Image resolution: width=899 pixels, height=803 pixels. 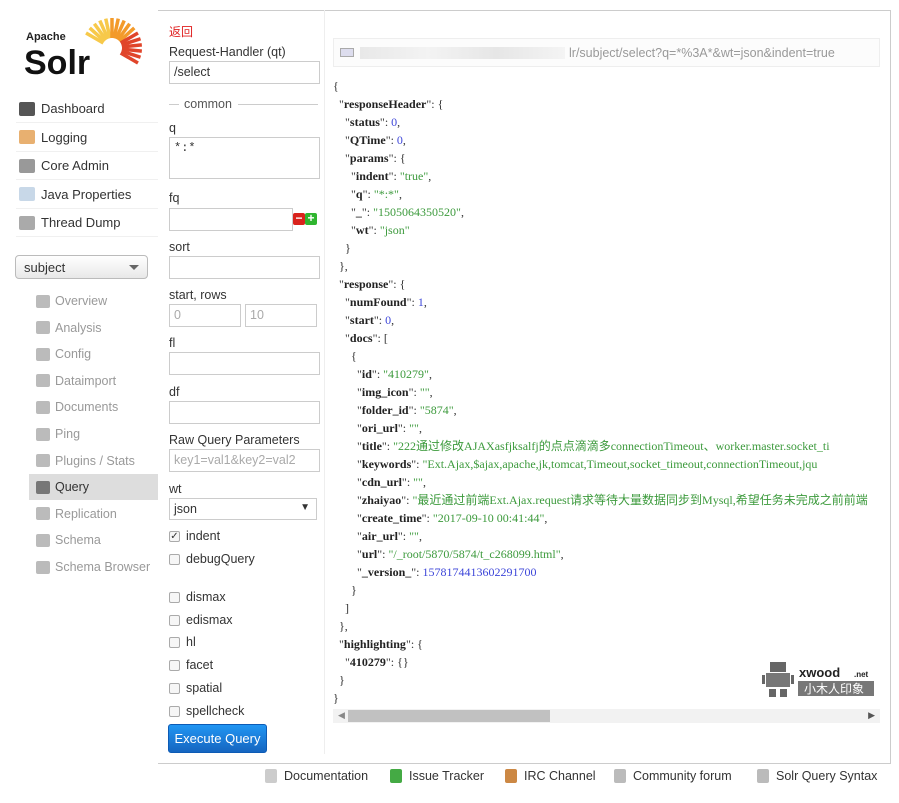 What do you see at coordinates (43, 514) in the screenshot?
I see `replication-icon` at bounding box center [43, 514].